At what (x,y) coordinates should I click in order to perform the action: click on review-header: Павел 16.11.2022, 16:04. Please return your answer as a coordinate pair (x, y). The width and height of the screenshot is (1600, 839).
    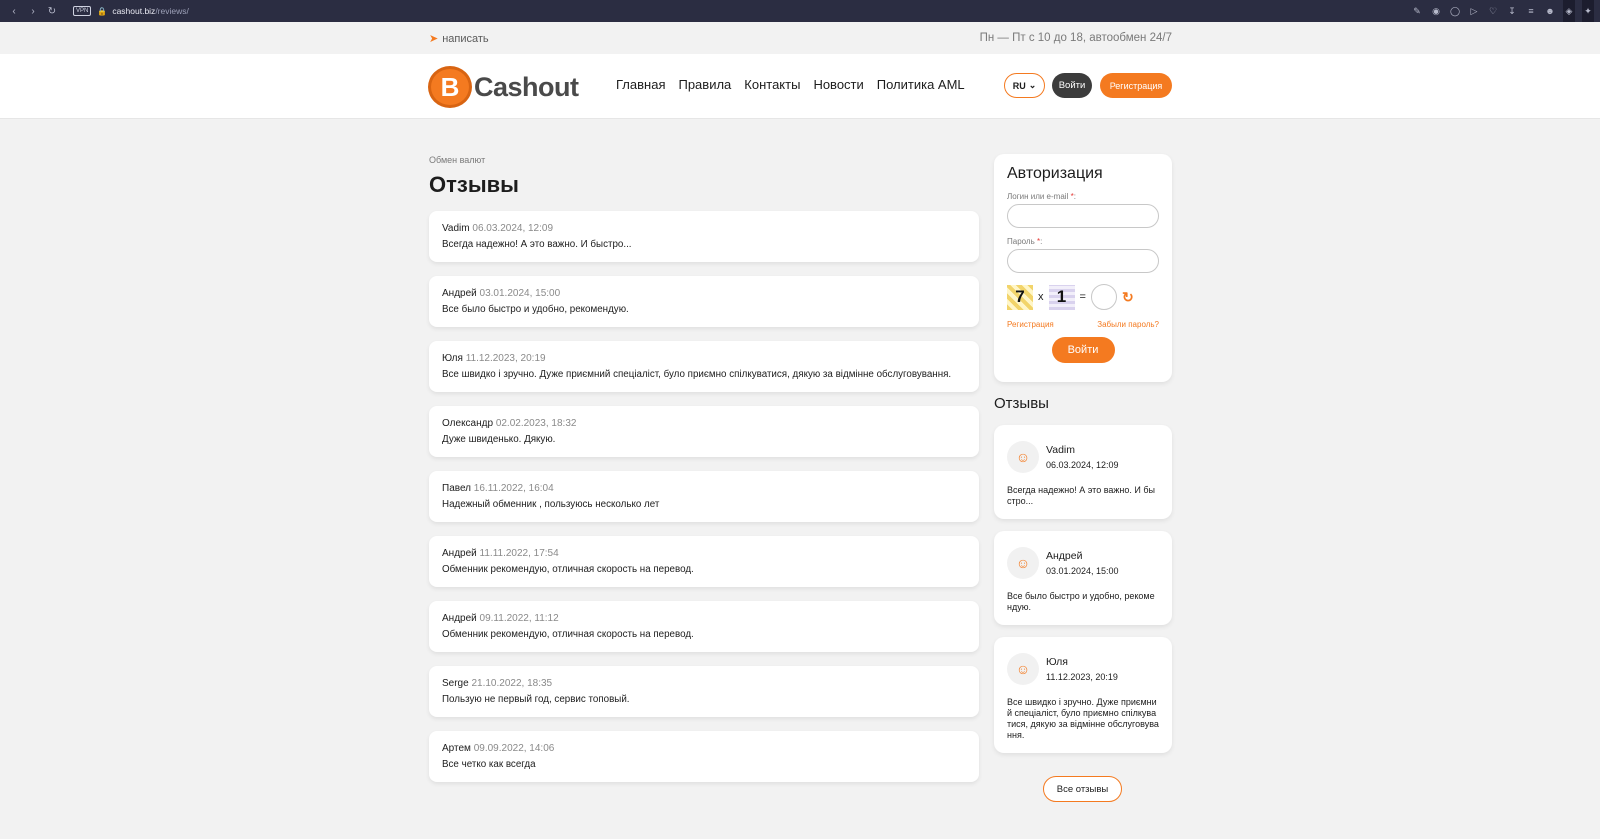
    Looking at the image, I should click on (704, 488).